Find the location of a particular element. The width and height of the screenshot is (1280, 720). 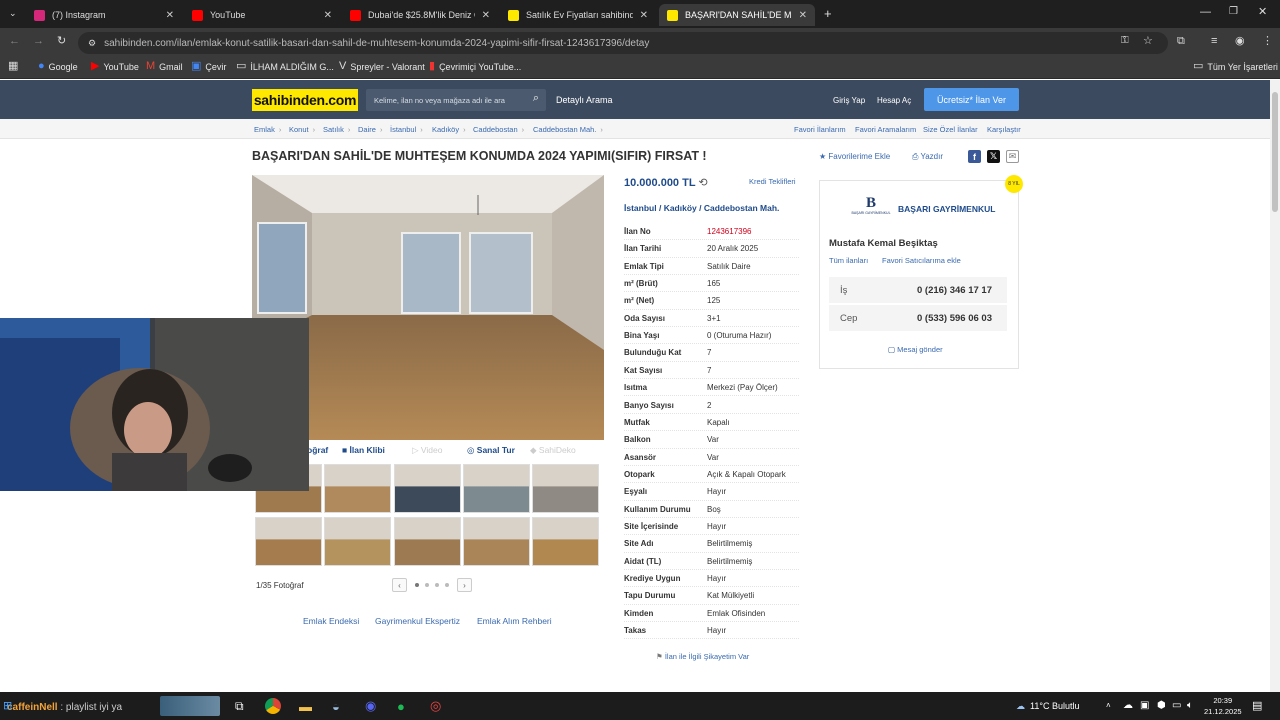

report-listing-link: ⚑ İlan ile İlgili Şikayetim Var is located at coordinates (702, 656).